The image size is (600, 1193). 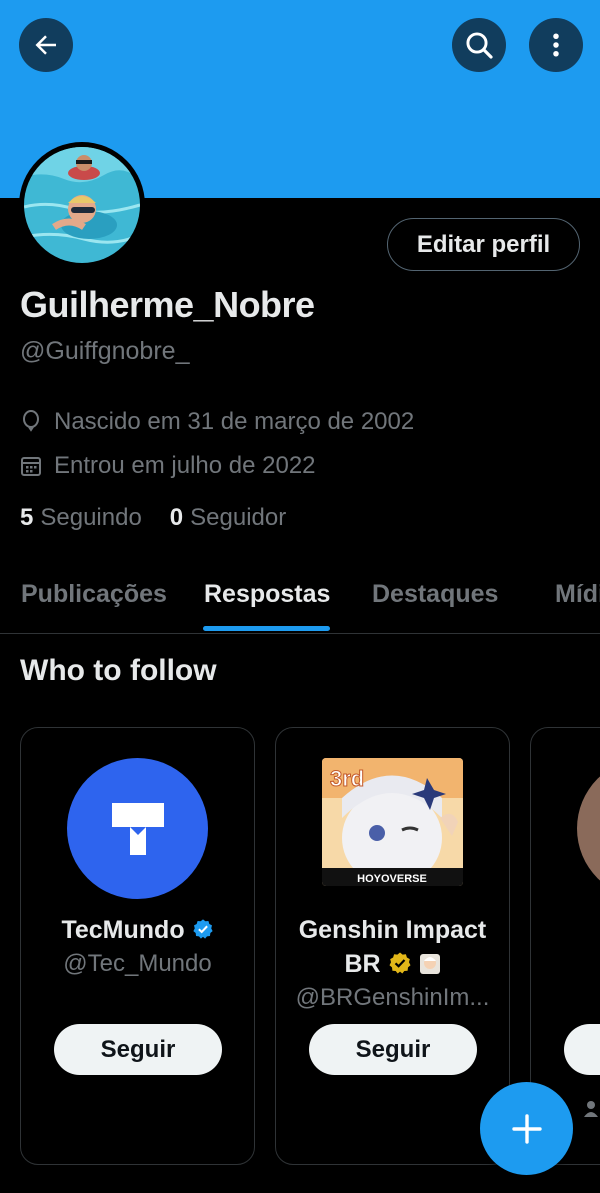 I want to click on tab-destaques: Destaques, so click(x=435, y=594).